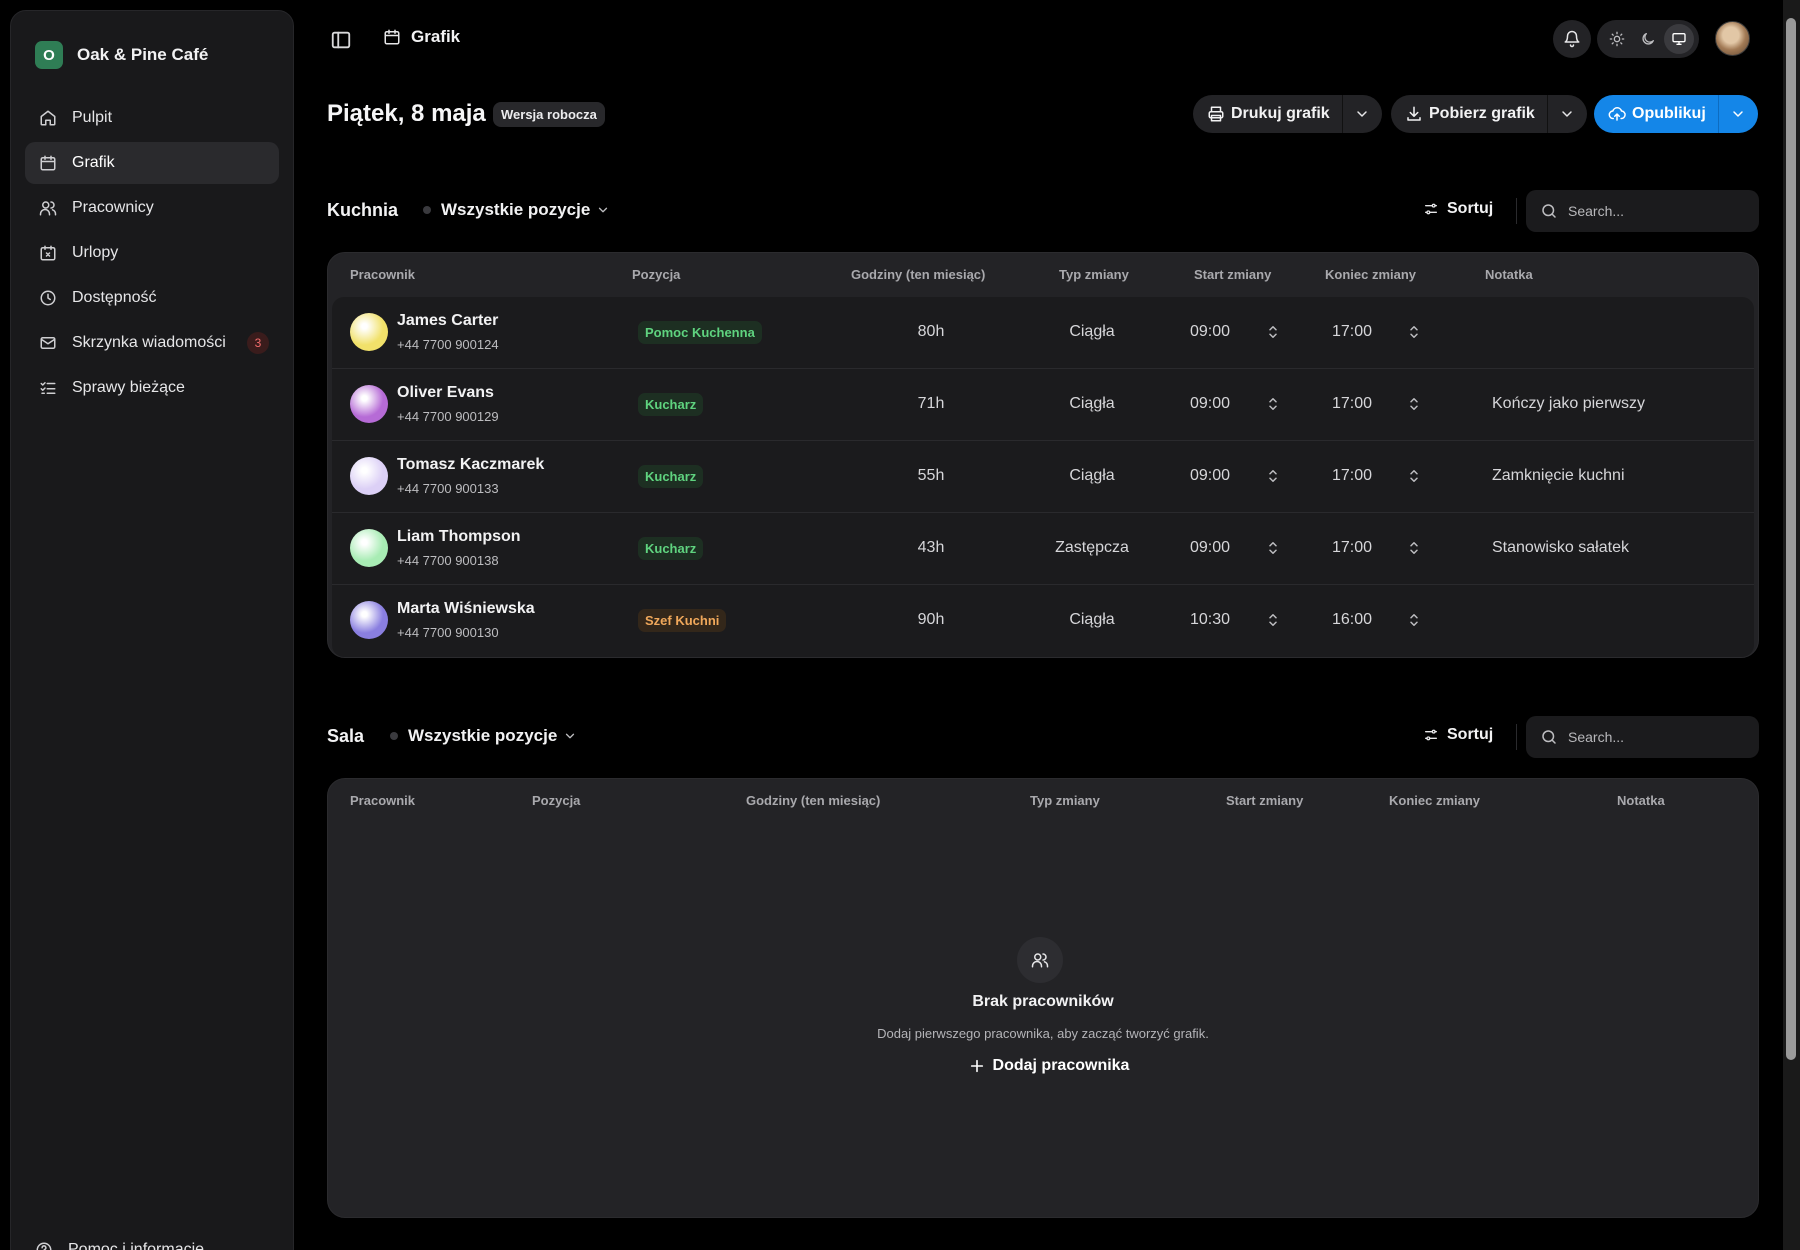 The width and height of the screenshot is (1800, 1250). I want to click on print-options-button, so click(1361, 114).